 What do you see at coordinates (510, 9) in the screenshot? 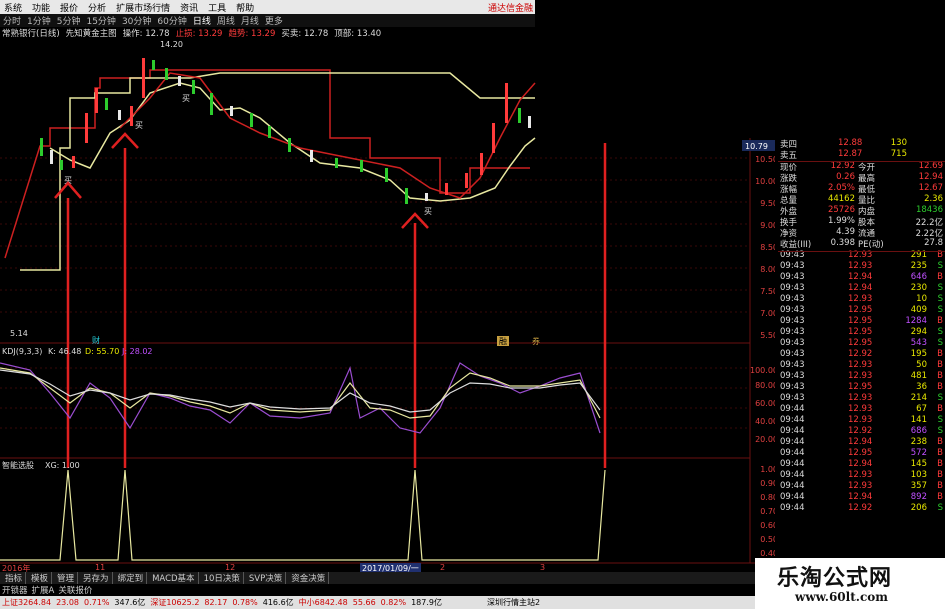
I see `brand-label: 通达信金融` at bounding box center [510, 9].